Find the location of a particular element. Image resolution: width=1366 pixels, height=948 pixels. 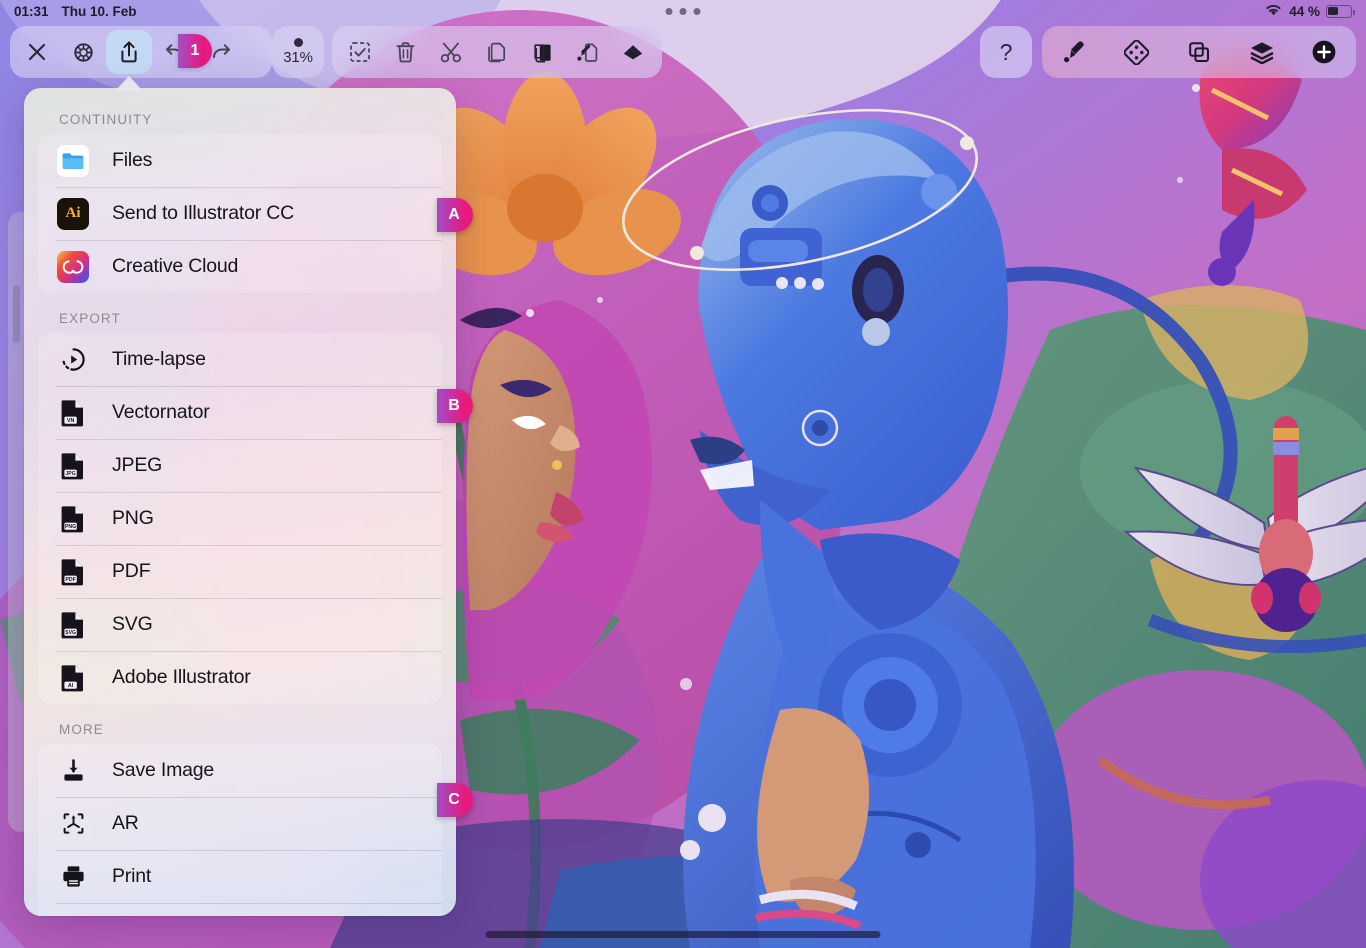

paste-button is located at coordinates (543, 52).